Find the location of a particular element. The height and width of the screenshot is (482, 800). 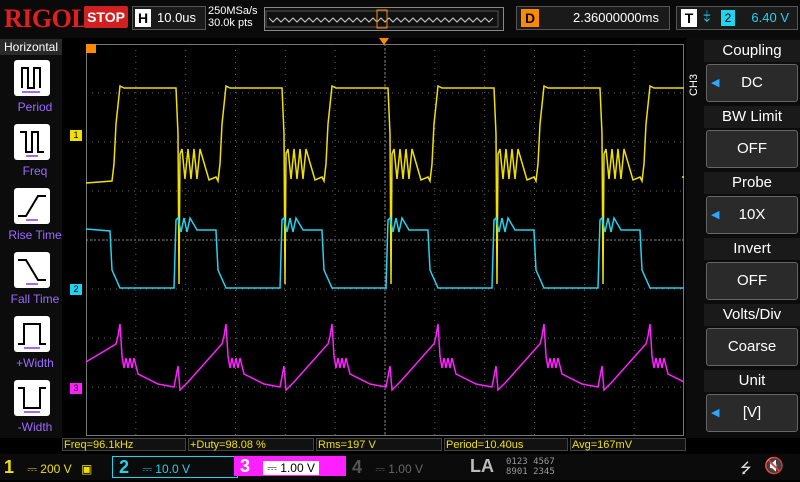

menu-probe-value-box: ◀ 10X is located at coordinates (752, 215).